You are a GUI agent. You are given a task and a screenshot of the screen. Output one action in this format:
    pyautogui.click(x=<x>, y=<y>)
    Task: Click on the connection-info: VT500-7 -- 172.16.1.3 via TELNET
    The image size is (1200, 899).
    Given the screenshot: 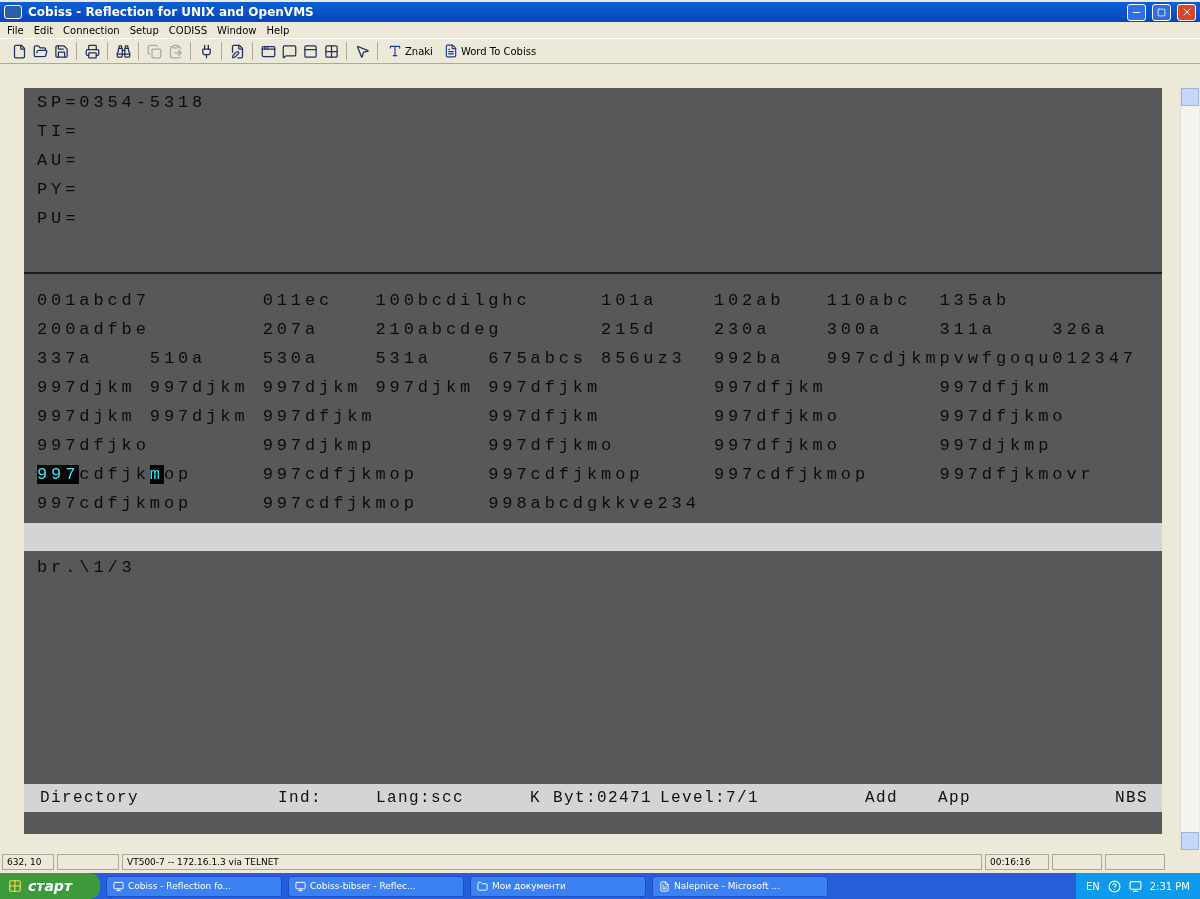 What is the action you would take?
    pyautogui.click(x=552, y=862)
    